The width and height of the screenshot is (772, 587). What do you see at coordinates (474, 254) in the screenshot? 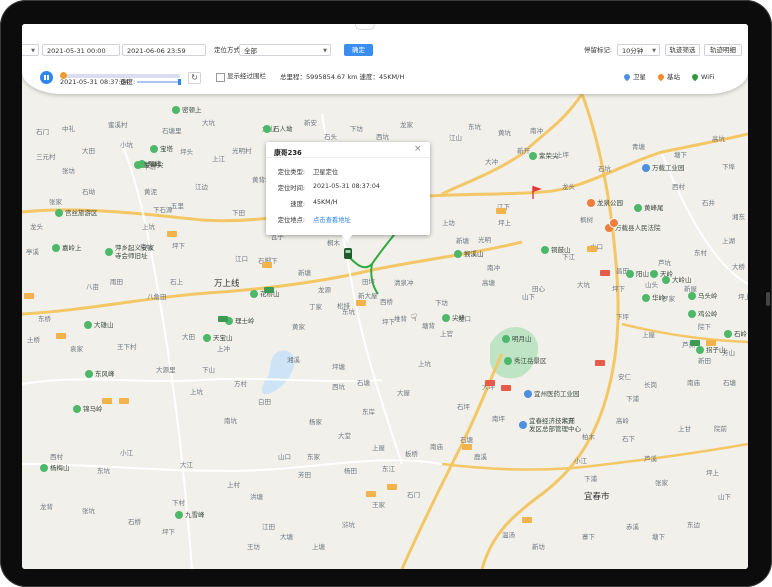
I see `poi-label: 猴溪山` at bounding box center [474, 254].